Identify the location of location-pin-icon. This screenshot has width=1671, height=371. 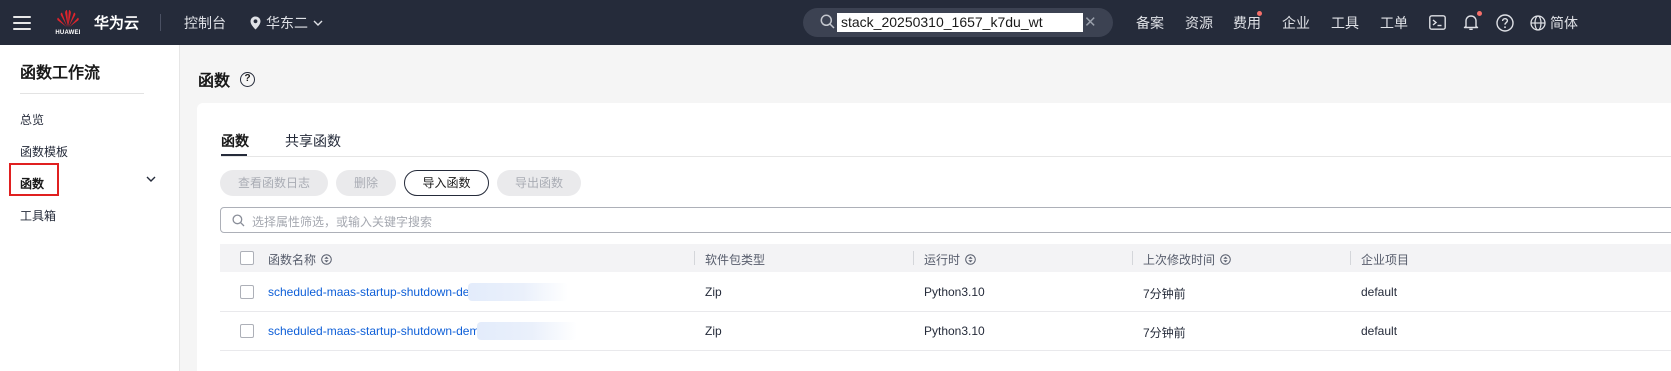
(255, 22).